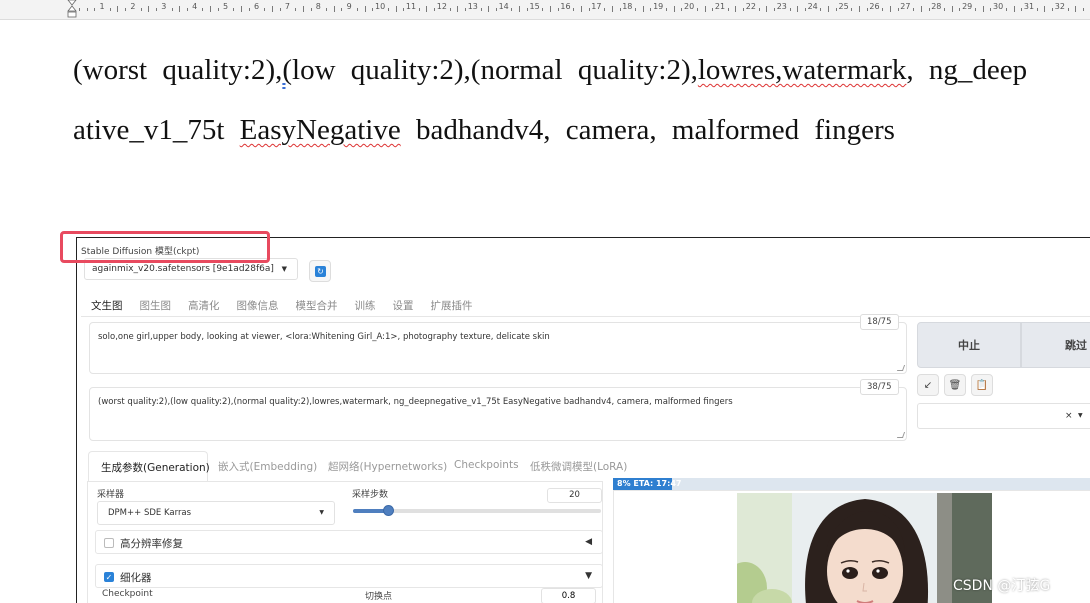 This screenshot has height=603, width=1090. What do you see at coordinates (982, 385) in the screenshot?
I see `clipboard-button: 📋` at bounding box center [982, 385].